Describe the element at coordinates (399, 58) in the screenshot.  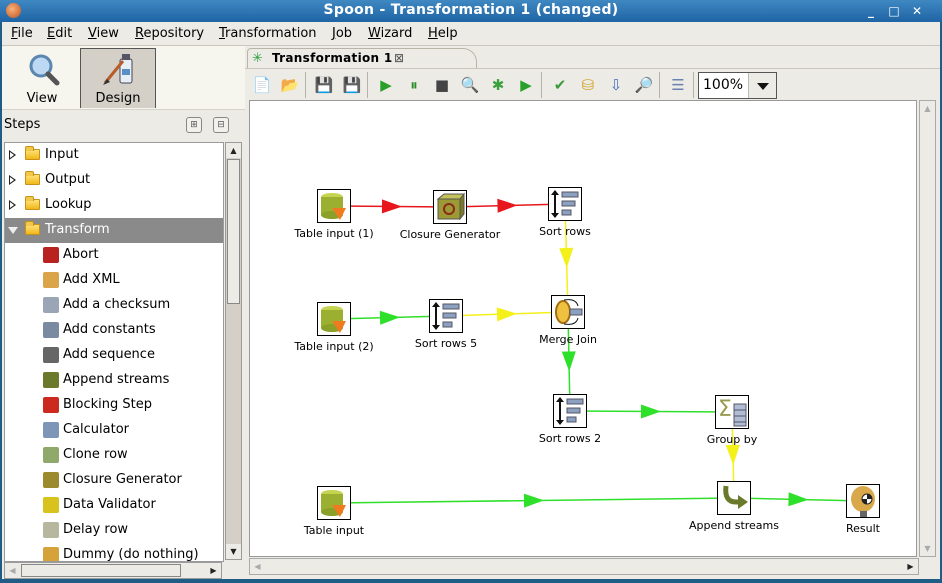
I see `close-tab-icon: ⊠` at that location.